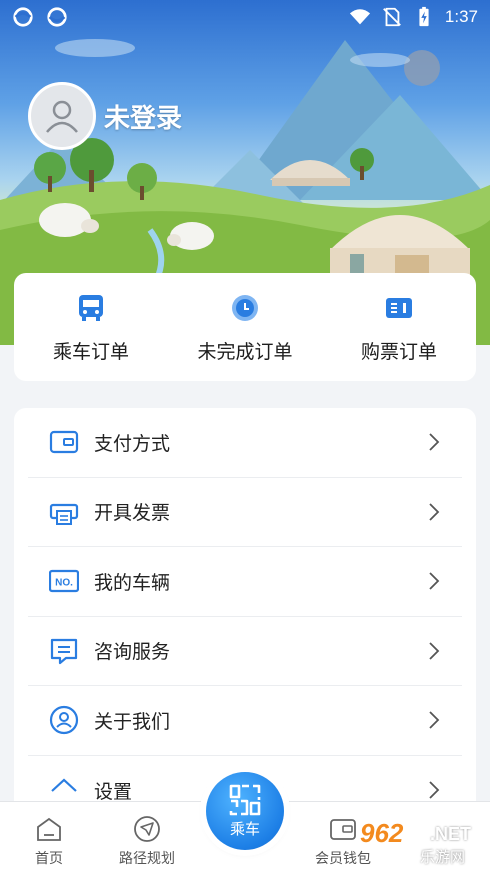 Image resolution: width=490 pixels, height=871 pixels. What do you see at coordinates (132, 443) in the screenshot?
I see `menu-label: 支付方式` at bounding box center [132, 443].